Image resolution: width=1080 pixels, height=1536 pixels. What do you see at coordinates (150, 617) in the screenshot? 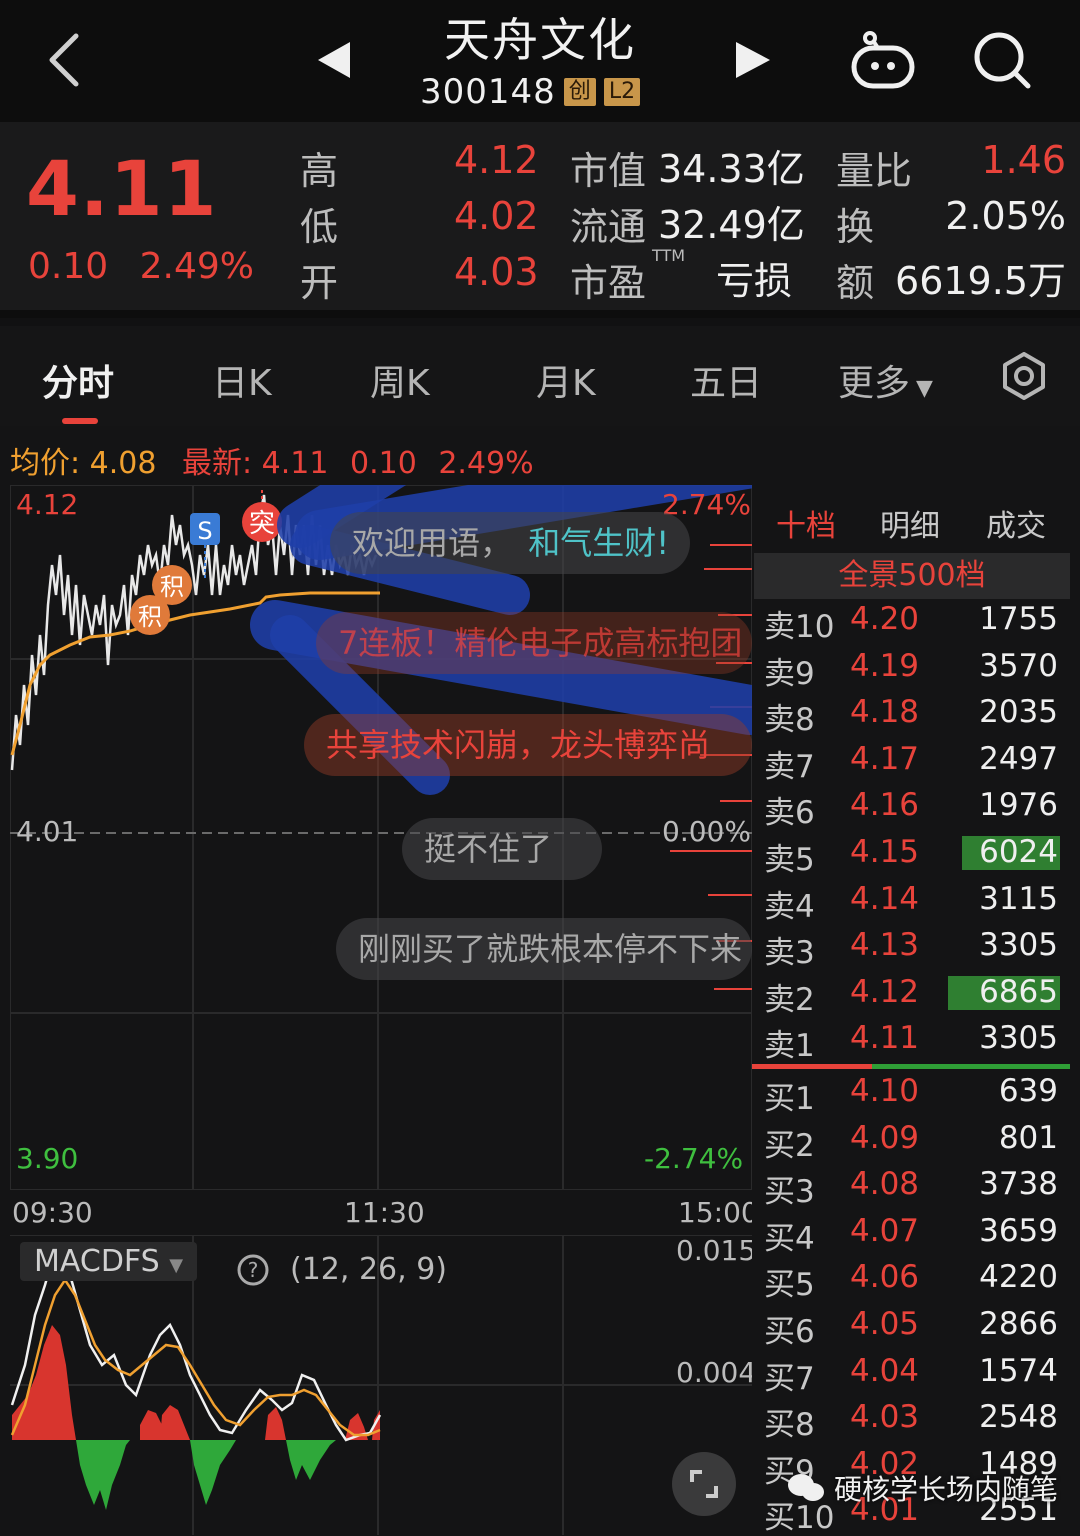
I see `accumulate-marker-2-text: 积` at bounding box center [150, 617].